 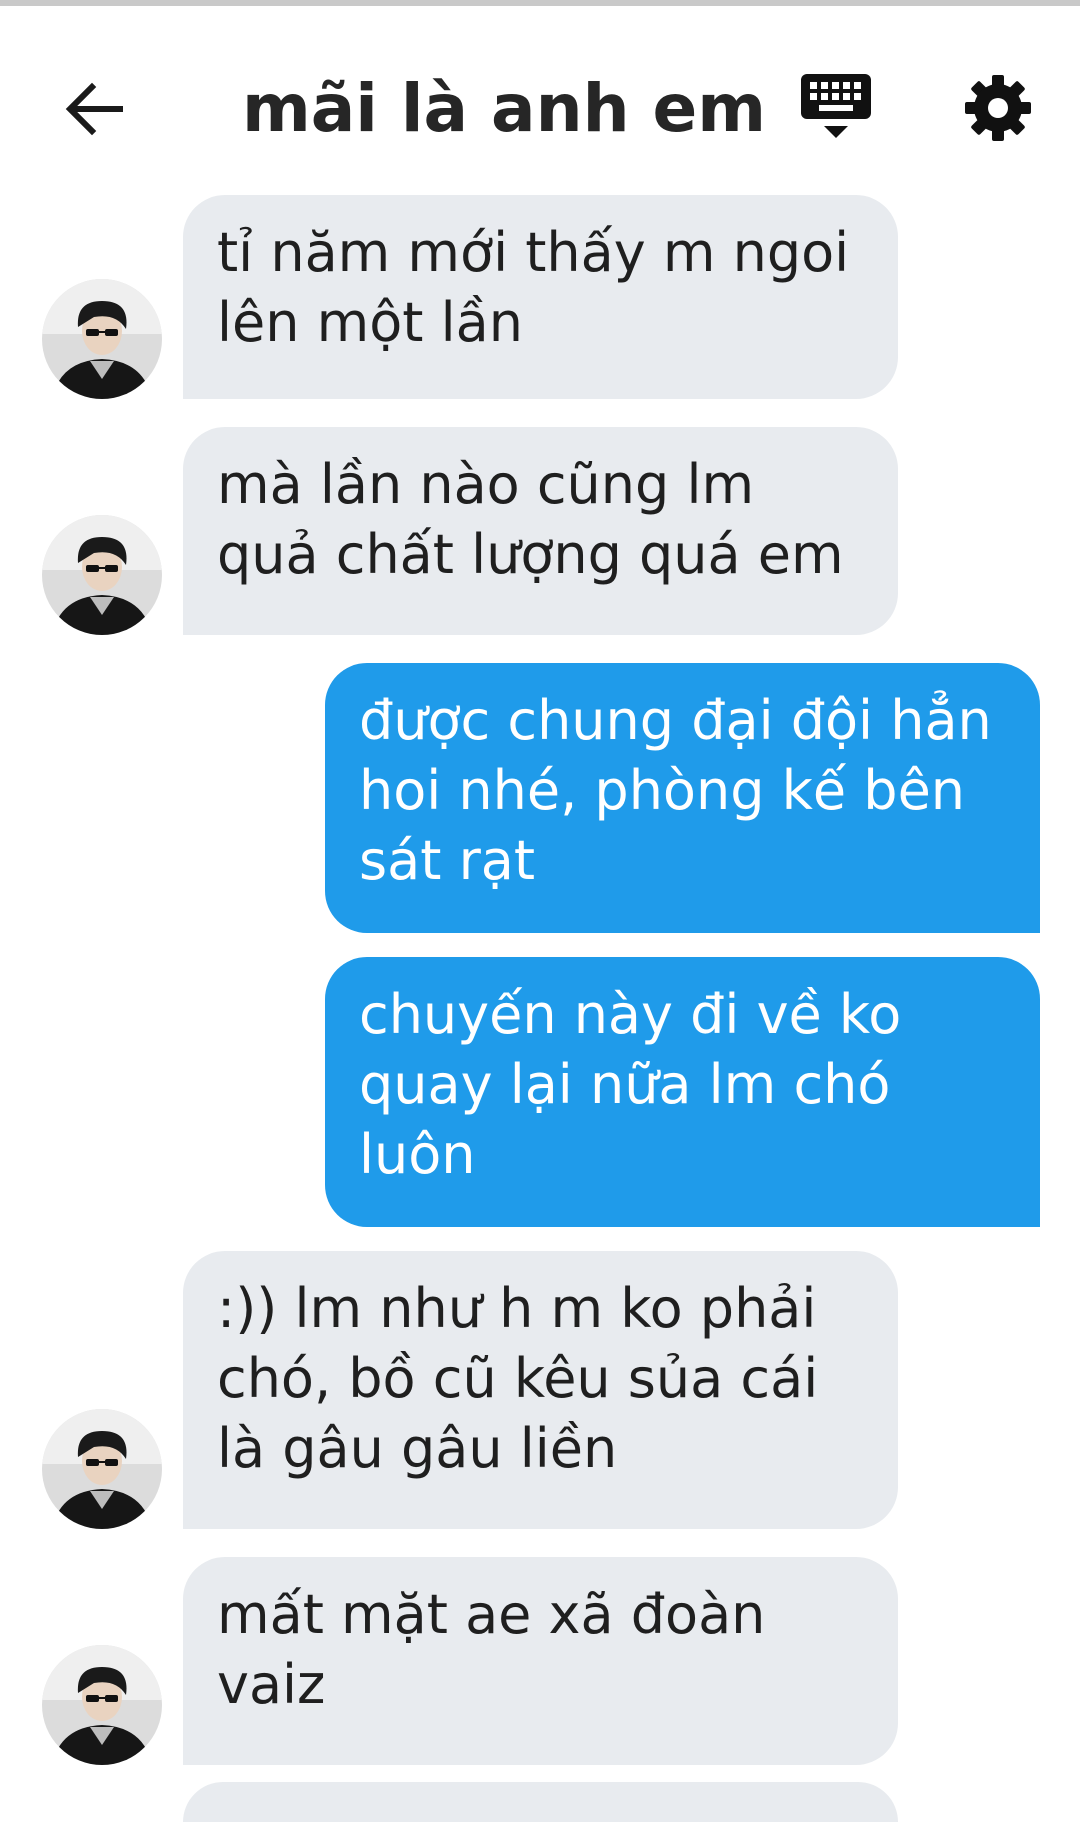 I want to click on message-bubble-partial, so click(x=540, y=1802).